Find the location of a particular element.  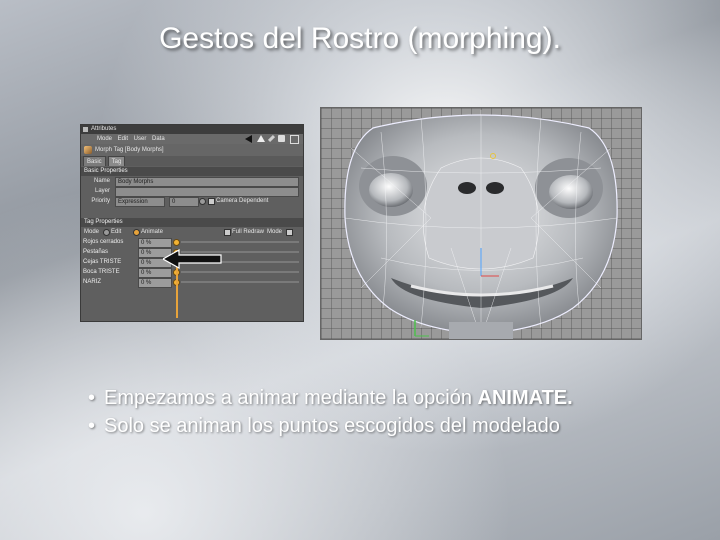

menu-tools is located at coordinates (272, 139).